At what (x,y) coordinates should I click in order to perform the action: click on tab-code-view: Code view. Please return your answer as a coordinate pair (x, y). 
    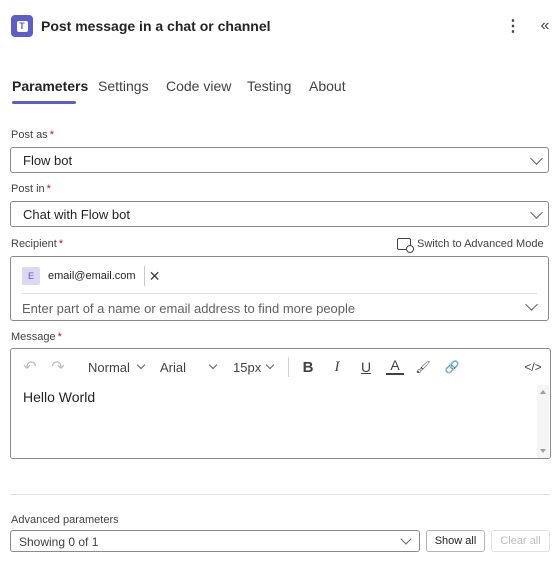
    Looking at the image, I should click on (198, 86).